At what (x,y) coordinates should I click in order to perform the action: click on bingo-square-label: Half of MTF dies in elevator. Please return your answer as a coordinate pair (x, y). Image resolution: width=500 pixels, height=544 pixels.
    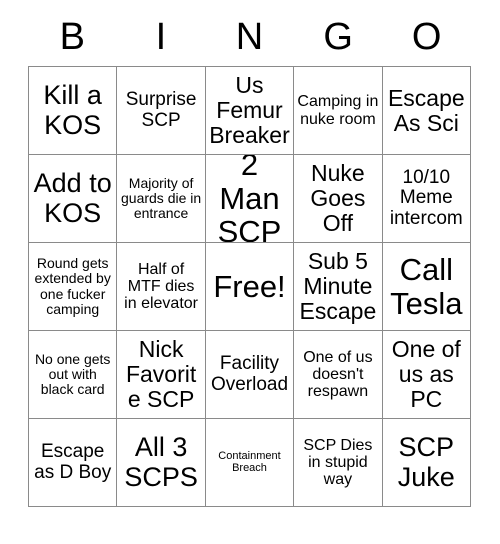
    Looking at the image, I should click on (161, 286).